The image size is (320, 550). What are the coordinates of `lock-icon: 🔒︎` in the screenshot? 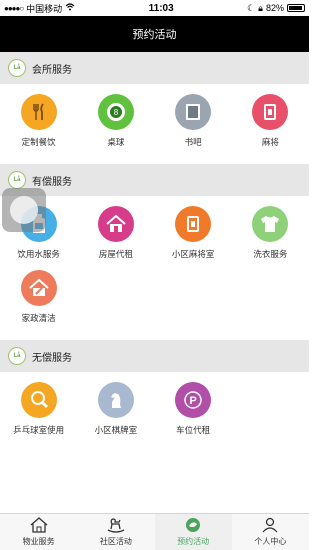 It's located at (260, 7).